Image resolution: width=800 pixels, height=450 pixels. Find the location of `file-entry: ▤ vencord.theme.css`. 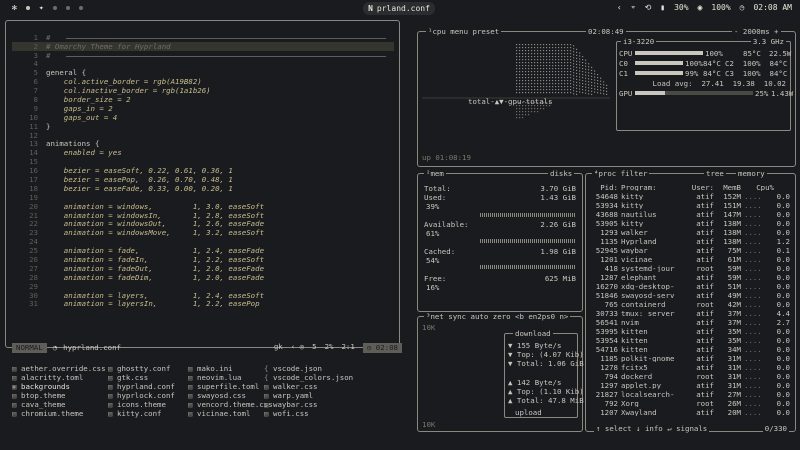

file-entry: ▤ vencord.theme.css is located at coordinates (230, 404).